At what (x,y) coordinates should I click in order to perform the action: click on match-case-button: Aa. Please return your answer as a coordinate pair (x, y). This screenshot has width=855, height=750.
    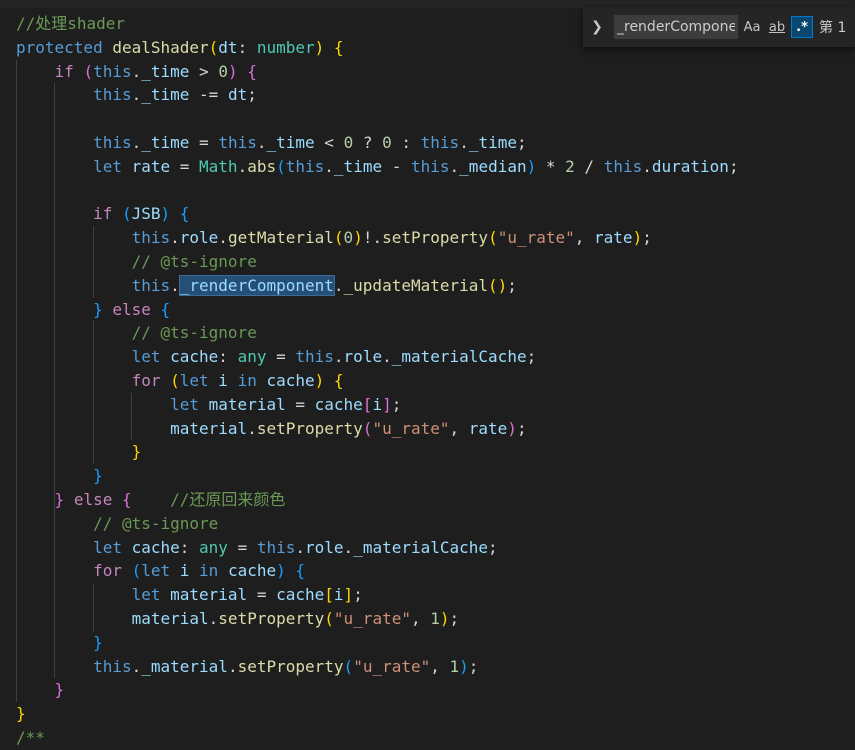
    Looking at the image, I should click on (752, 27).